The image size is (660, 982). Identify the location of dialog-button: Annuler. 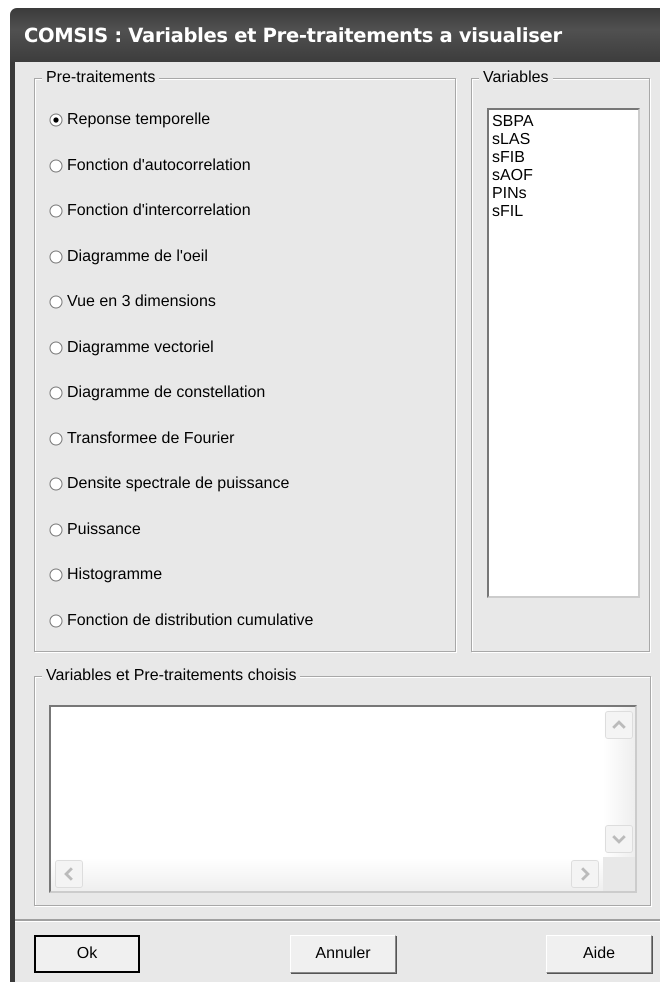
(343, 954).